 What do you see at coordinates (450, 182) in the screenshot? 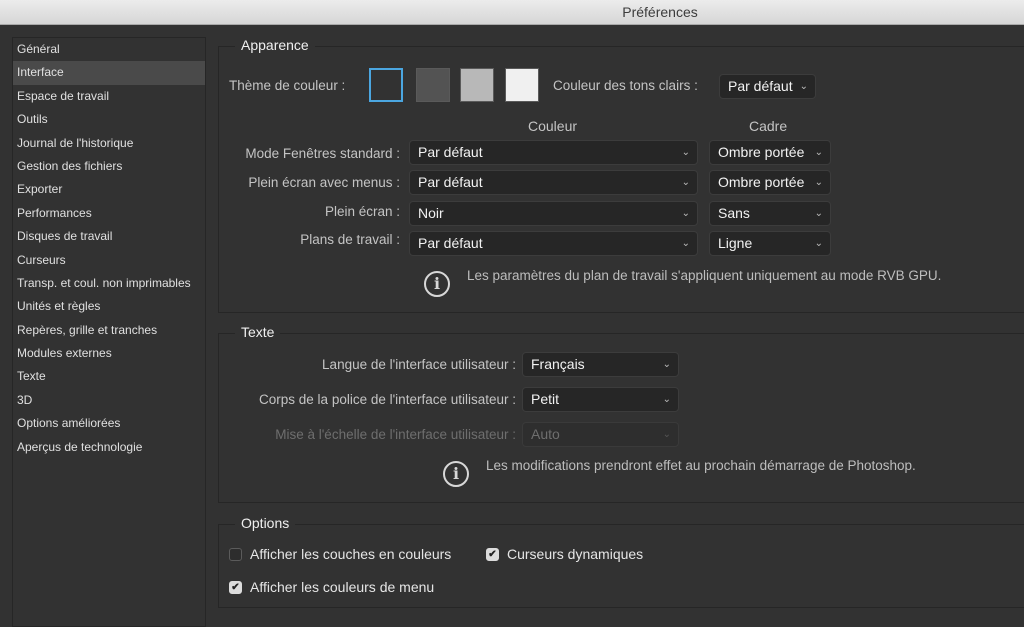
I see `fullscreen-menus-color-value: Par défaut` at bounding box center [450, 182].